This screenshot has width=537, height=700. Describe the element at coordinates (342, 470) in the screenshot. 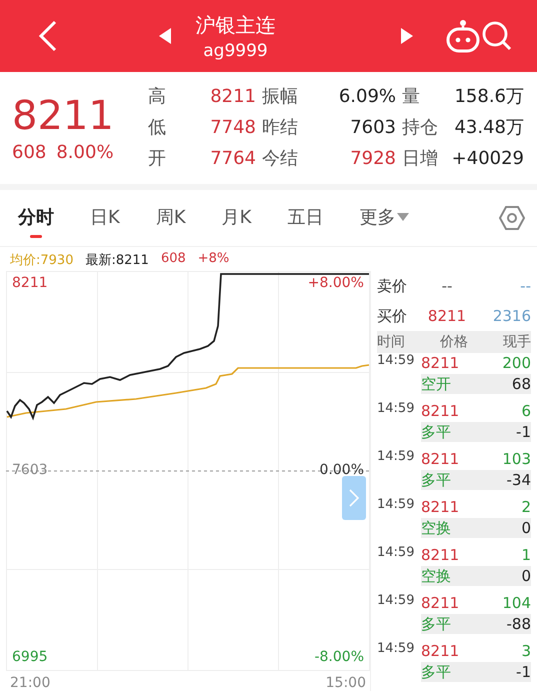

I see `percent-axis-label: 0.00%` at that location.